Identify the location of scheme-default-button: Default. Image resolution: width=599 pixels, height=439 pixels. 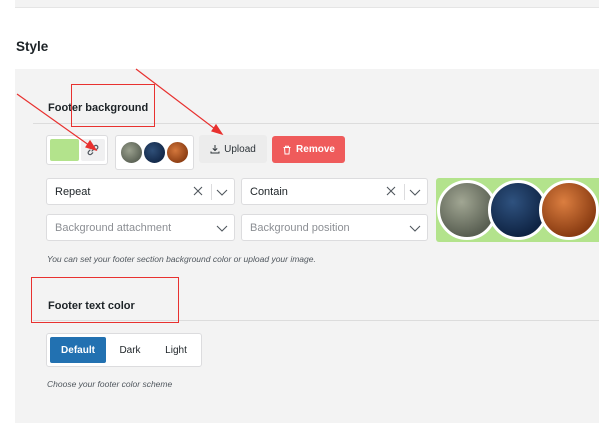
(78, 350).